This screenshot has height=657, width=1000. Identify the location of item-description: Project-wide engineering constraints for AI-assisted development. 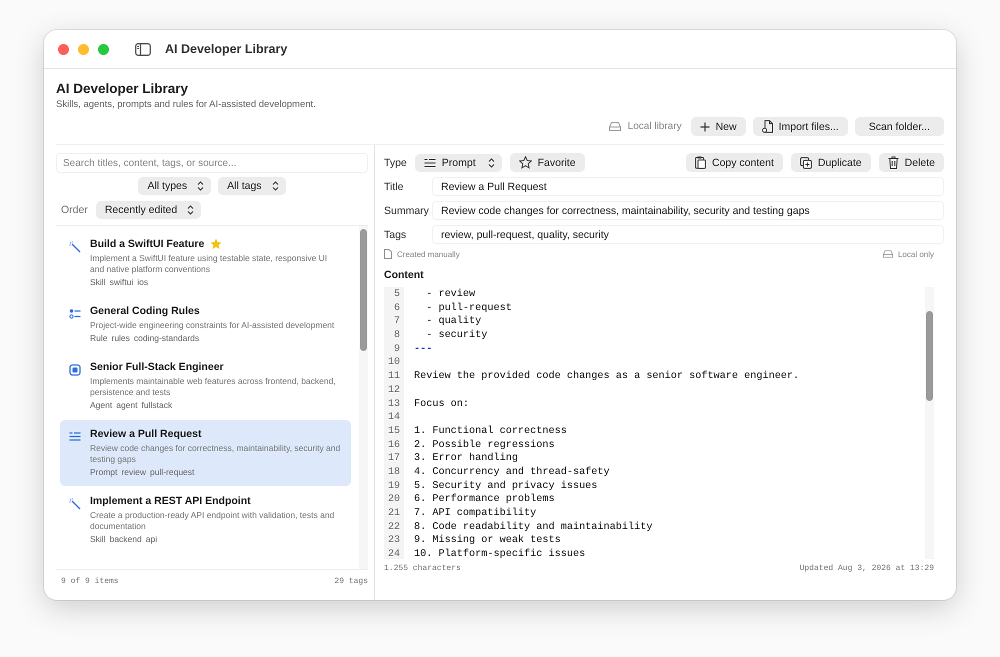
(213, 325).